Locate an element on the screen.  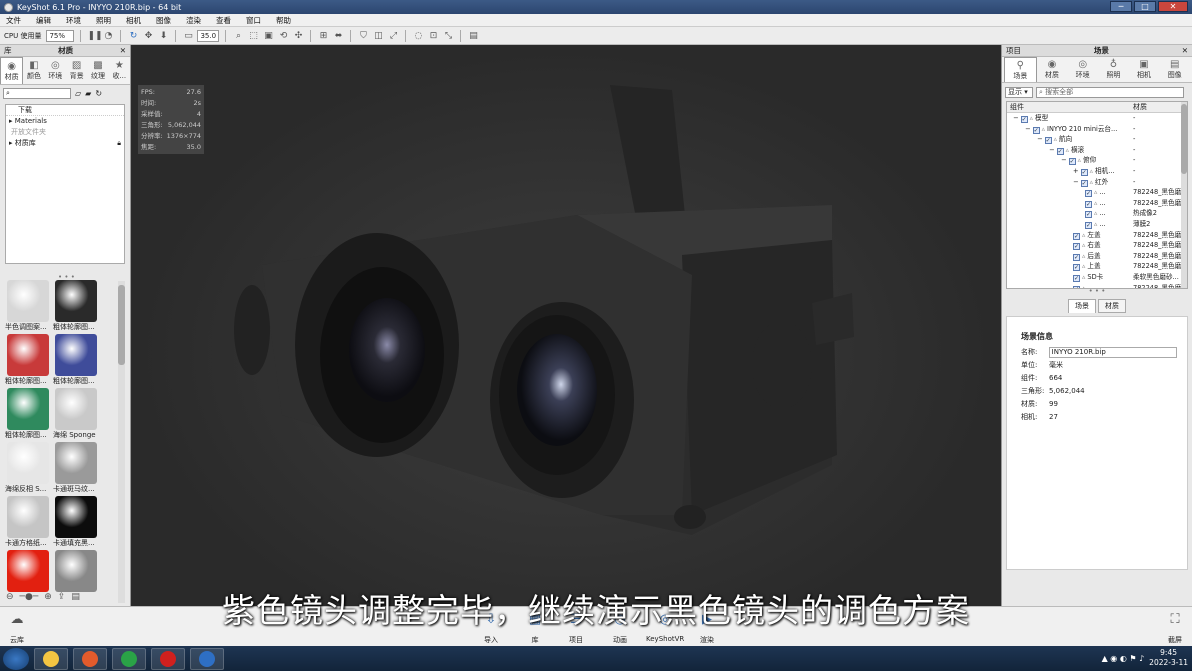
folder-add-icon: ▱ is located at coordinates (78, 93).